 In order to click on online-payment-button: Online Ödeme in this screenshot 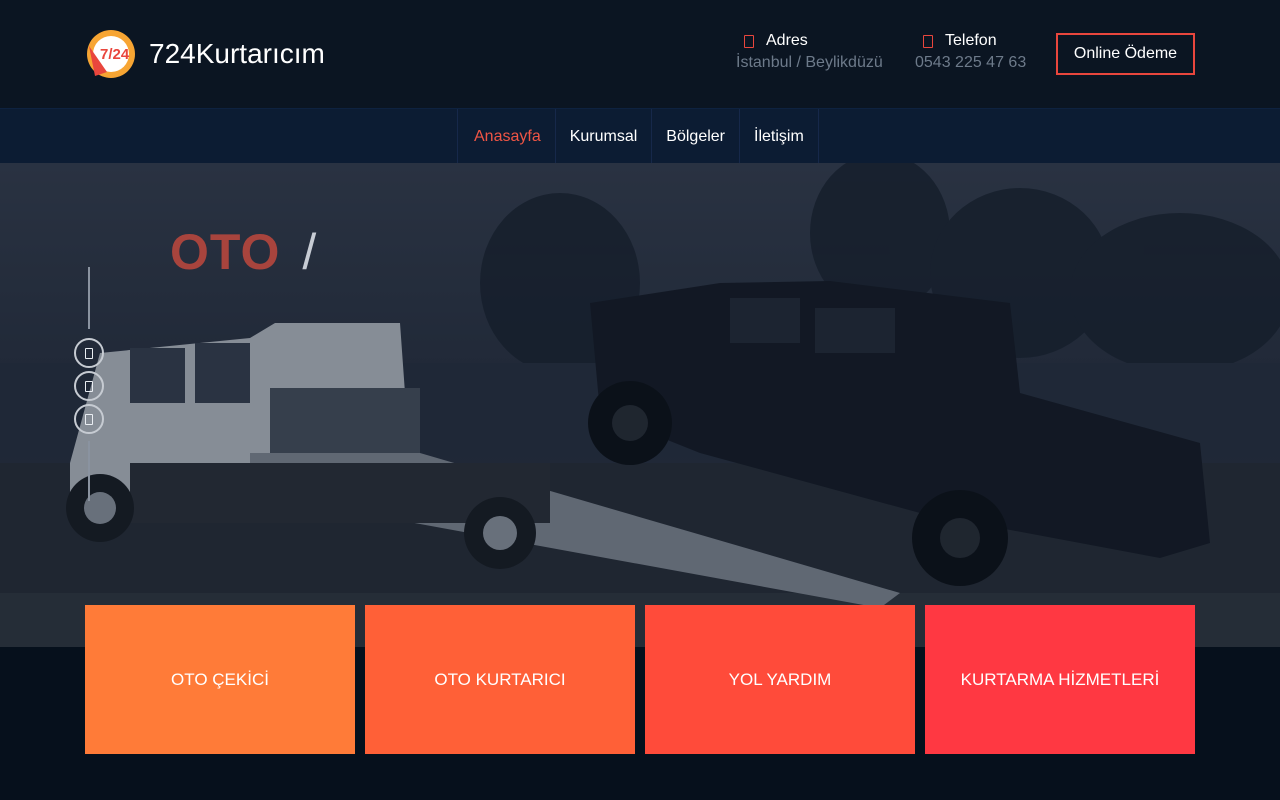, I will do `click(1125, 54)`.